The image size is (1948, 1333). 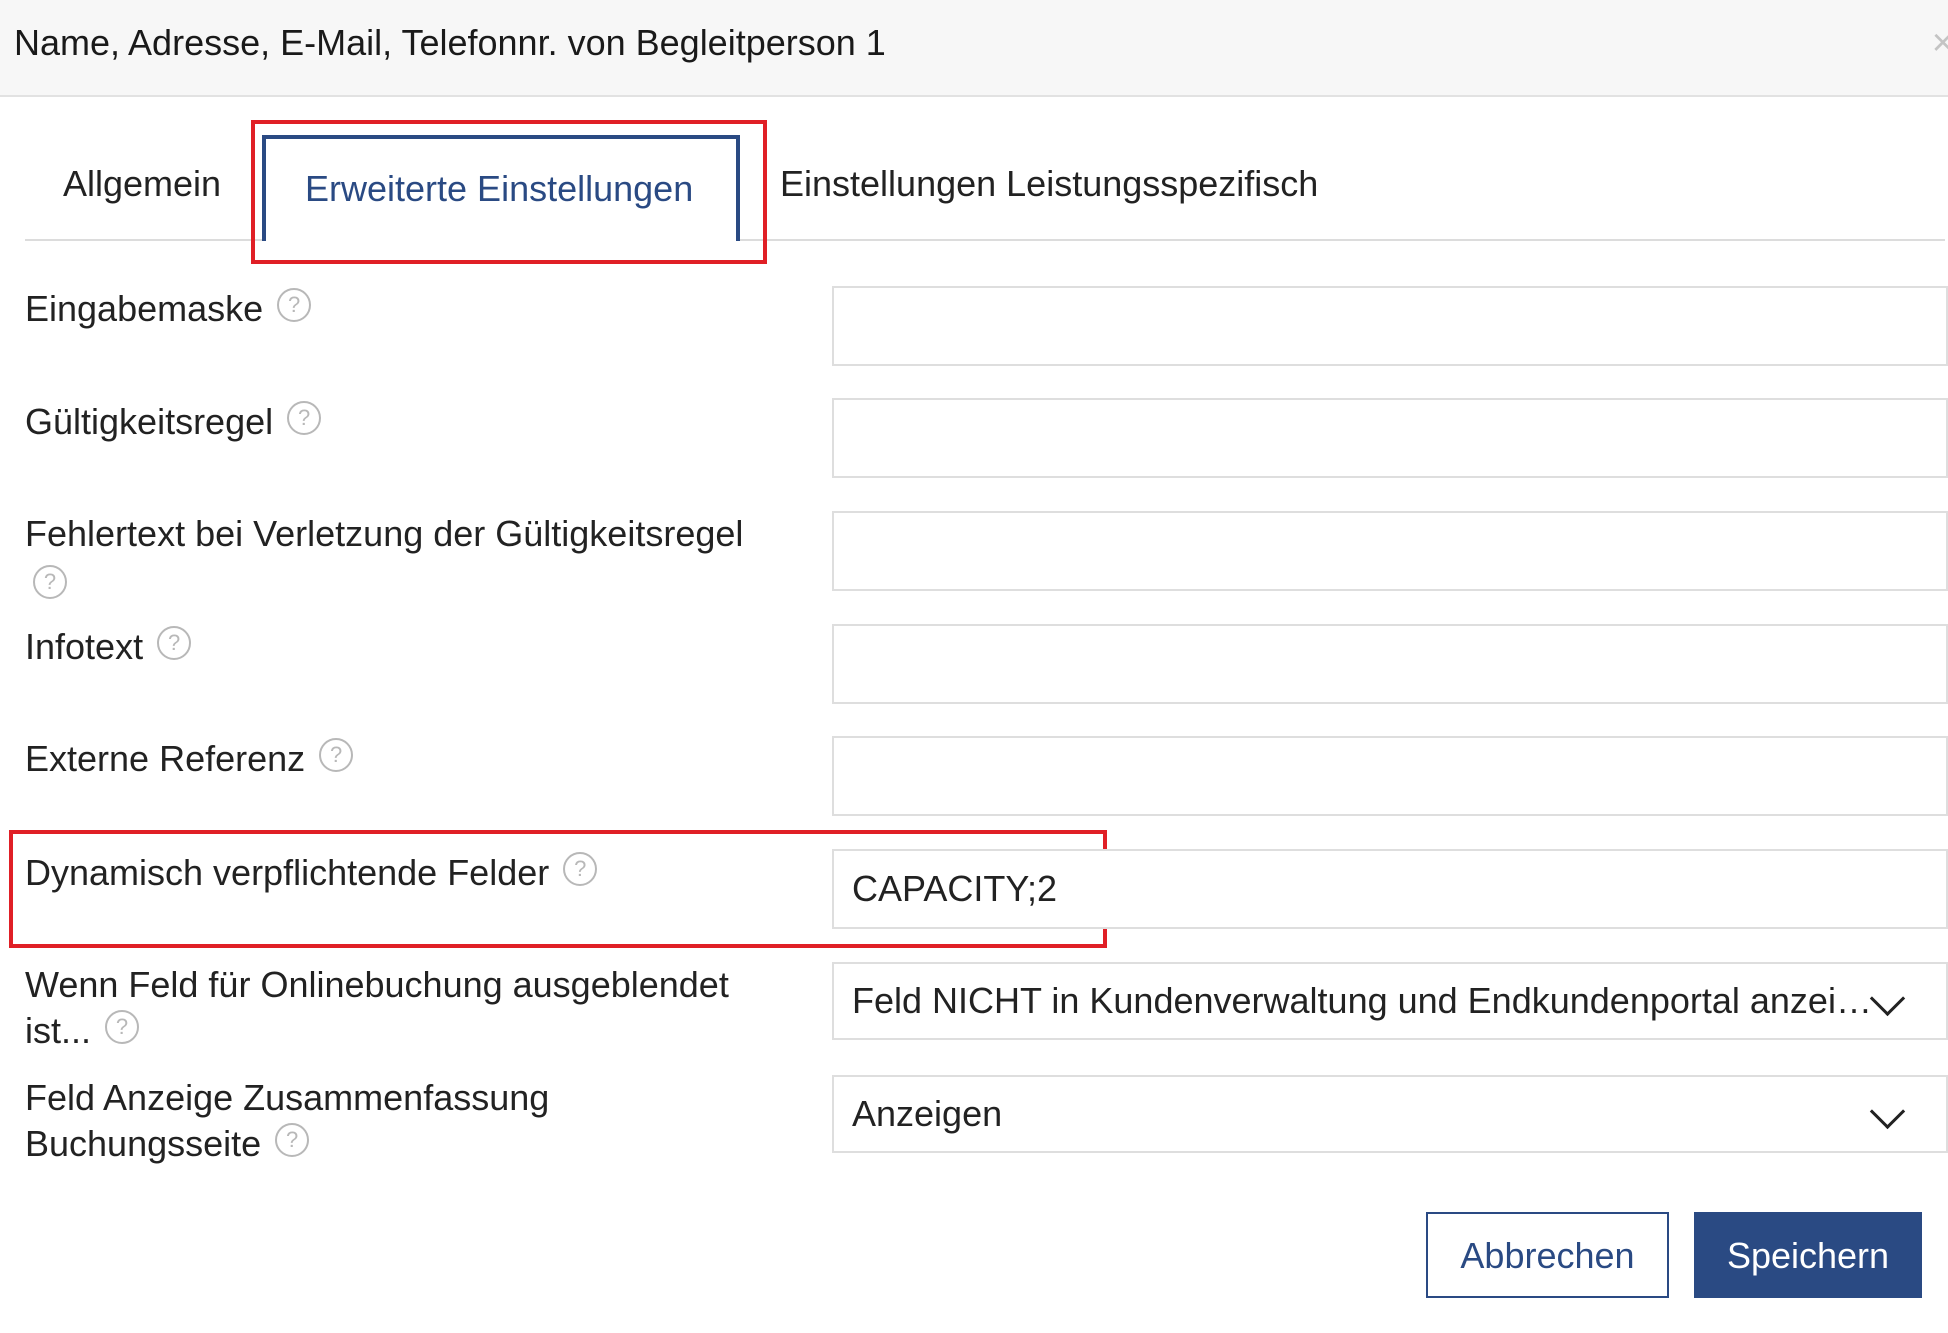 What do you see at coordinates (1547, 1255) in the screenshot?
I see `cancel-button: Abbrechen` at bounding box center [1547, 1255].